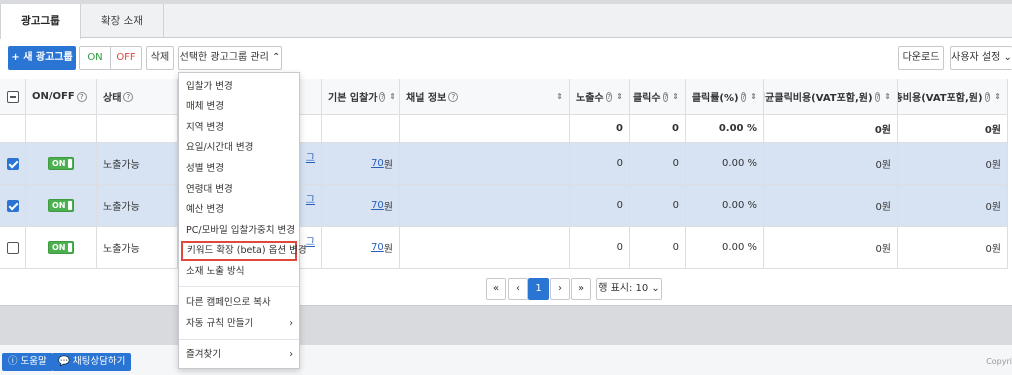 The height and width of the screenshot is (375, 1012). Describe the element at coordinates (600, 129) in the screenshot. I see `summary-impressions: 0` at that location.